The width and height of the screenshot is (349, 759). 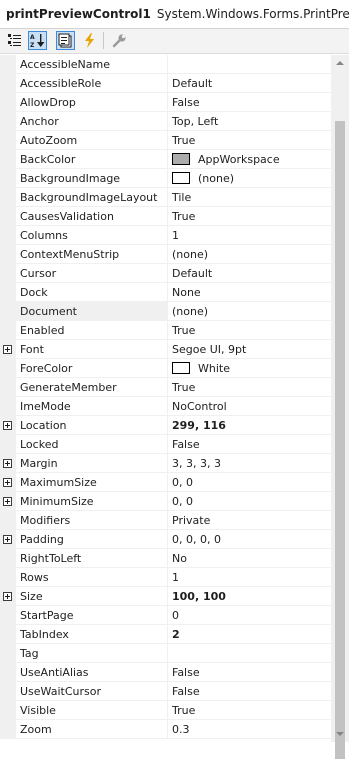 I want to click on property-row: Size 100, 100, so click(x=165, y=596).